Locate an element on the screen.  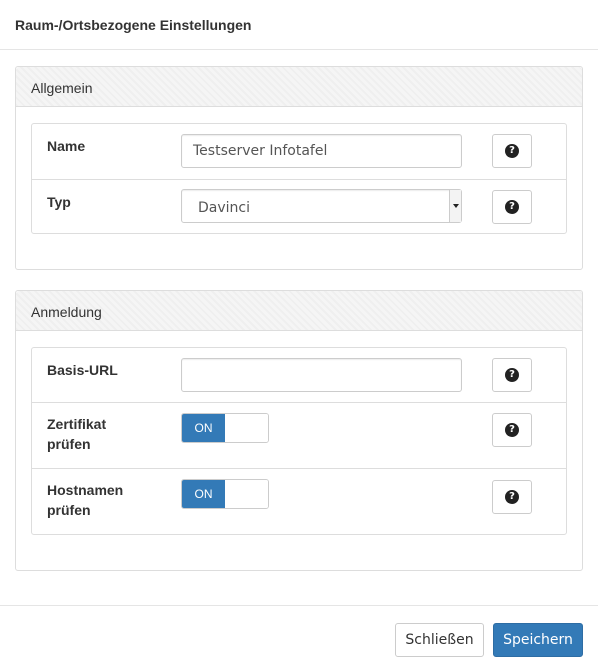
zertifikat-toggle: ON is located at coordinates (225, 428).